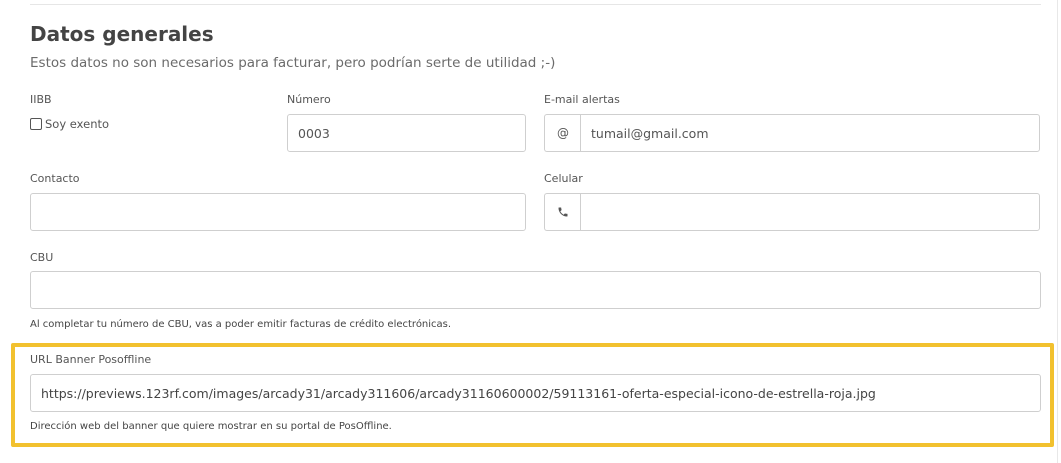 The width and height of the screenshot is (1061, 463). I want to click on checkbox-label: Soy exento, so click(77, 124).